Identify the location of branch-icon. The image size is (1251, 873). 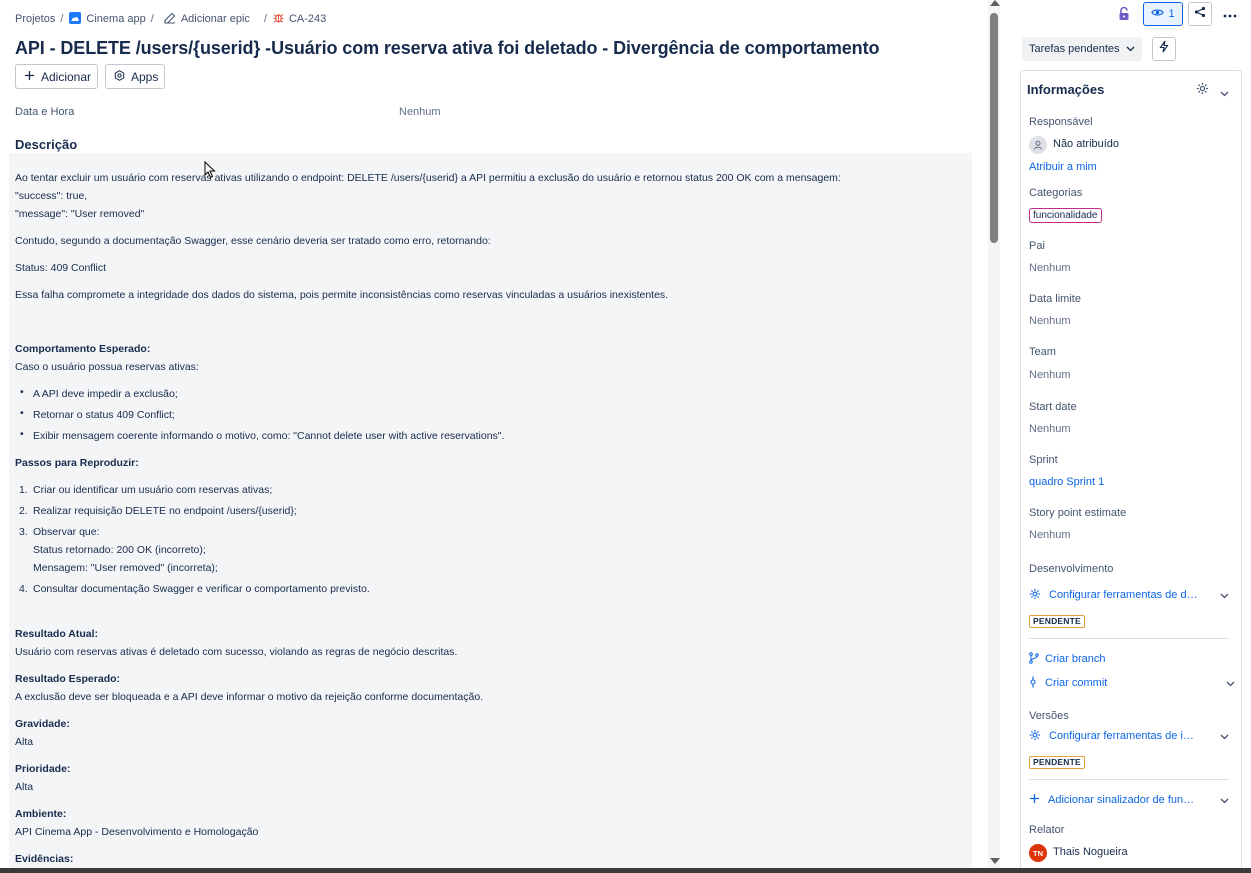
(1034, 659).